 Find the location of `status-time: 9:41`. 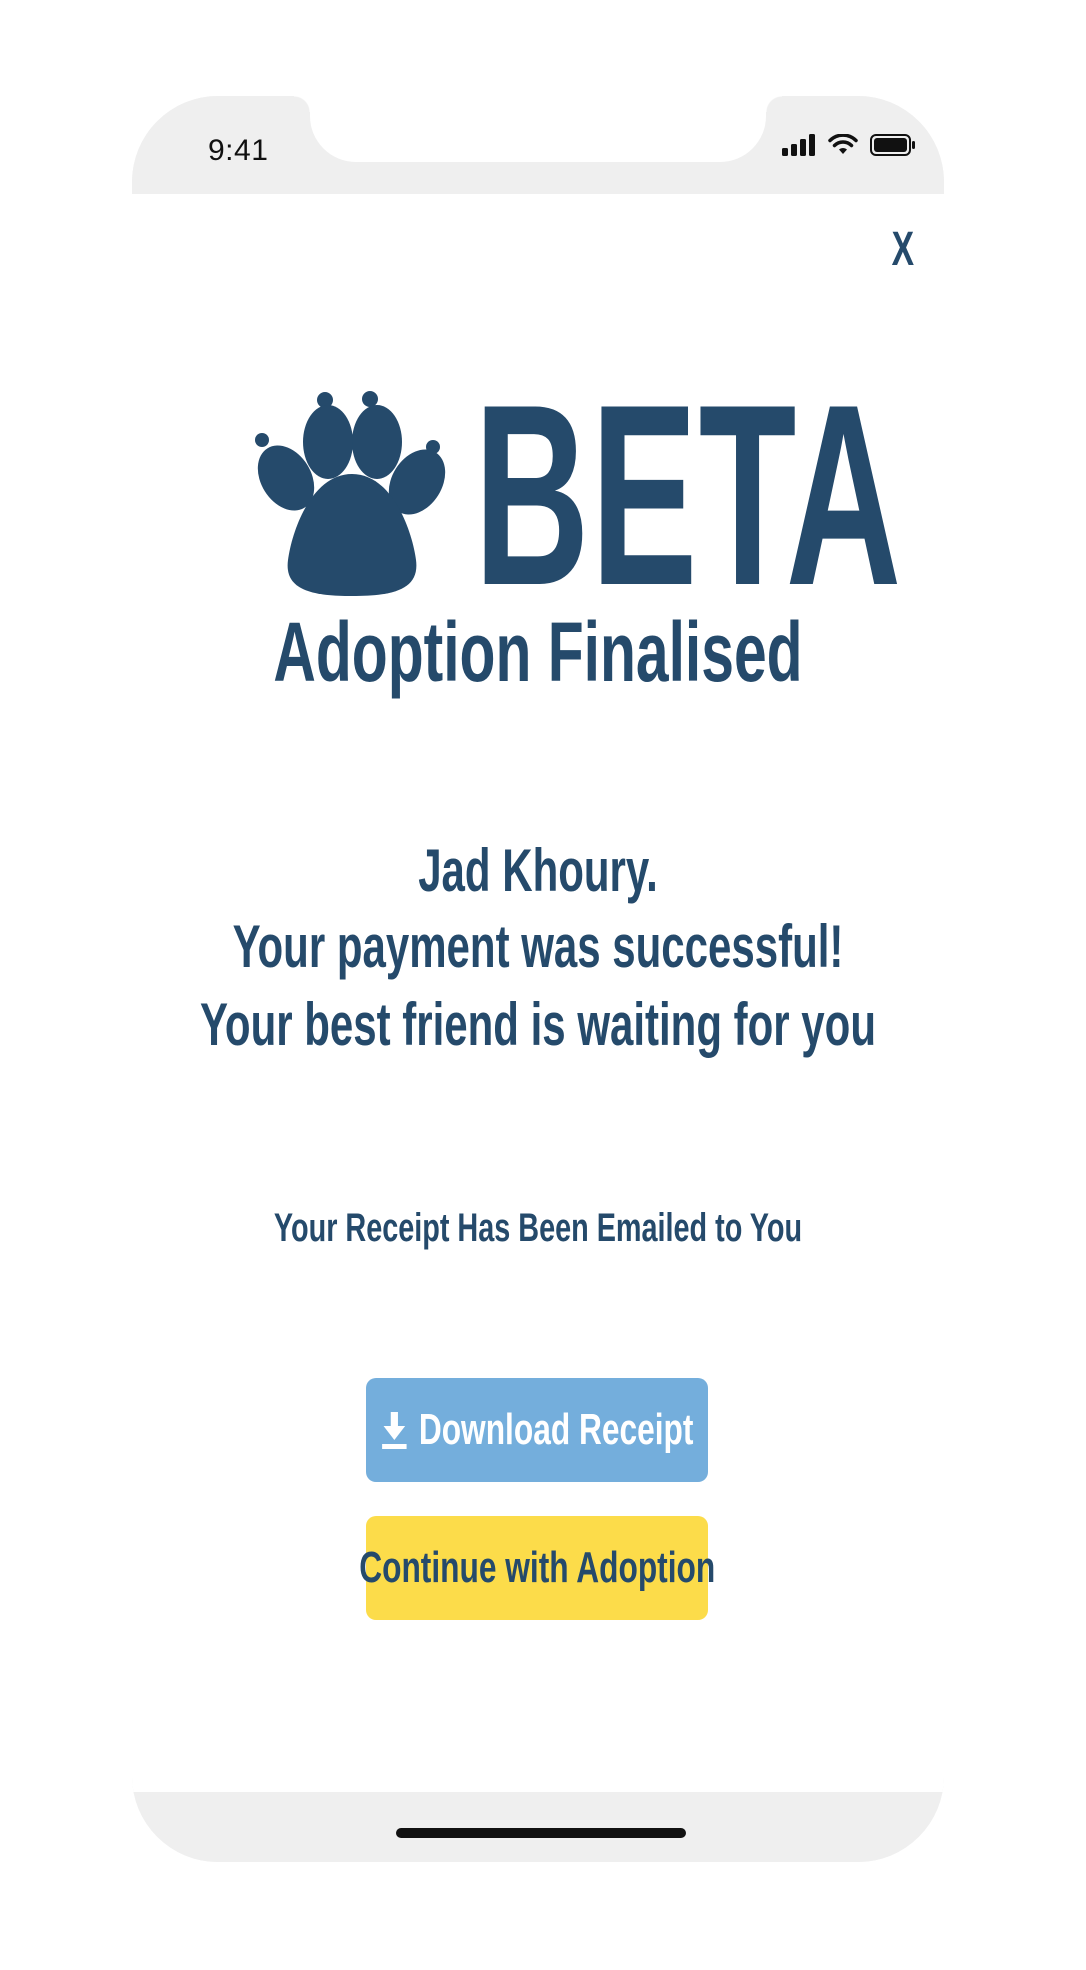

status-time: 9:41 is located at coordinates (238, 150).